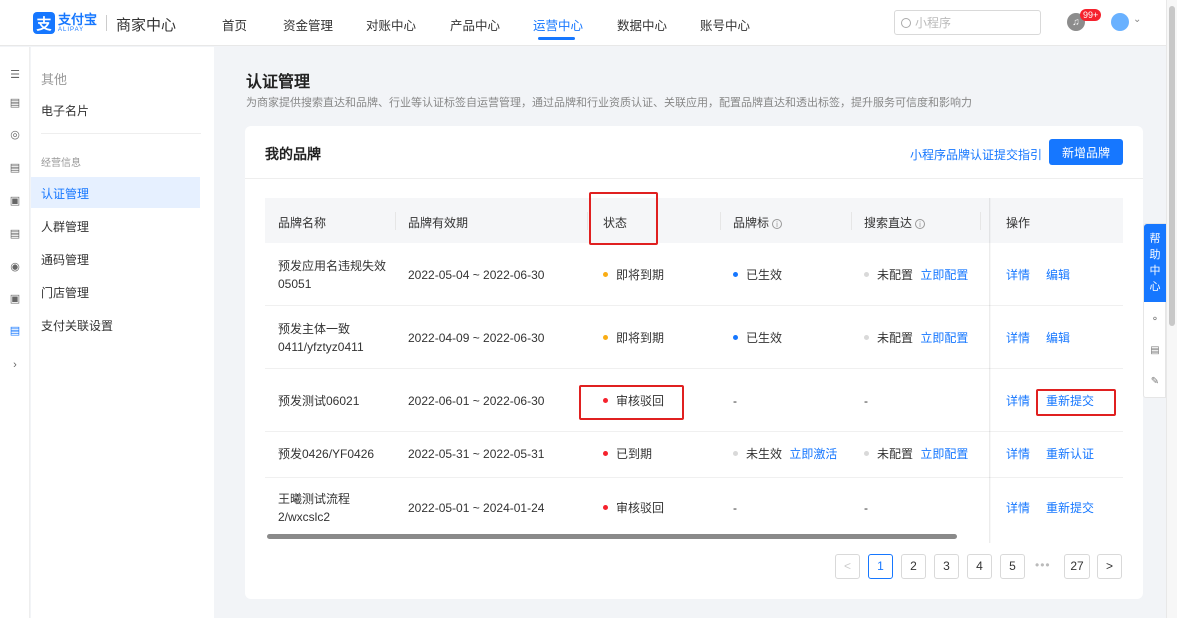 The height and width of the screenshot is (618, 1177). What do you see at coordinates (1086, 152) in the screenshot?
I see `add-brand-button: 新增品牌` at bounding box center [1086, 152].